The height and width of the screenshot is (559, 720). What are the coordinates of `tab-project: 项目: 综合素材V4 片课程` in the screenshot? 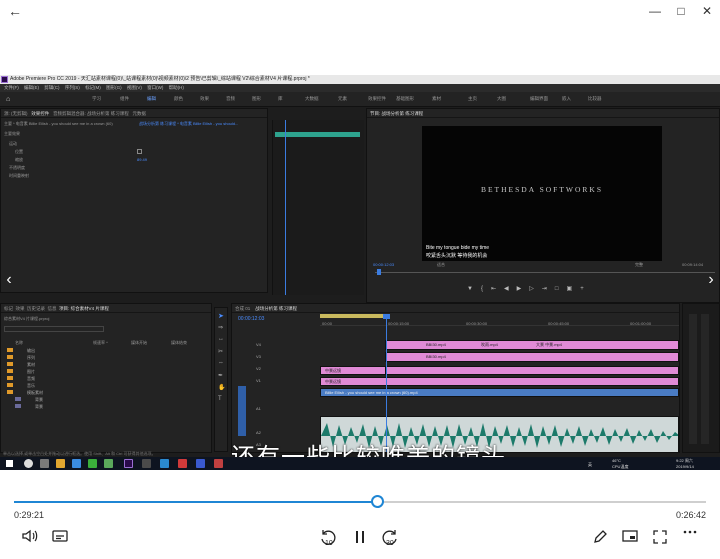 It's located at (84, 308).